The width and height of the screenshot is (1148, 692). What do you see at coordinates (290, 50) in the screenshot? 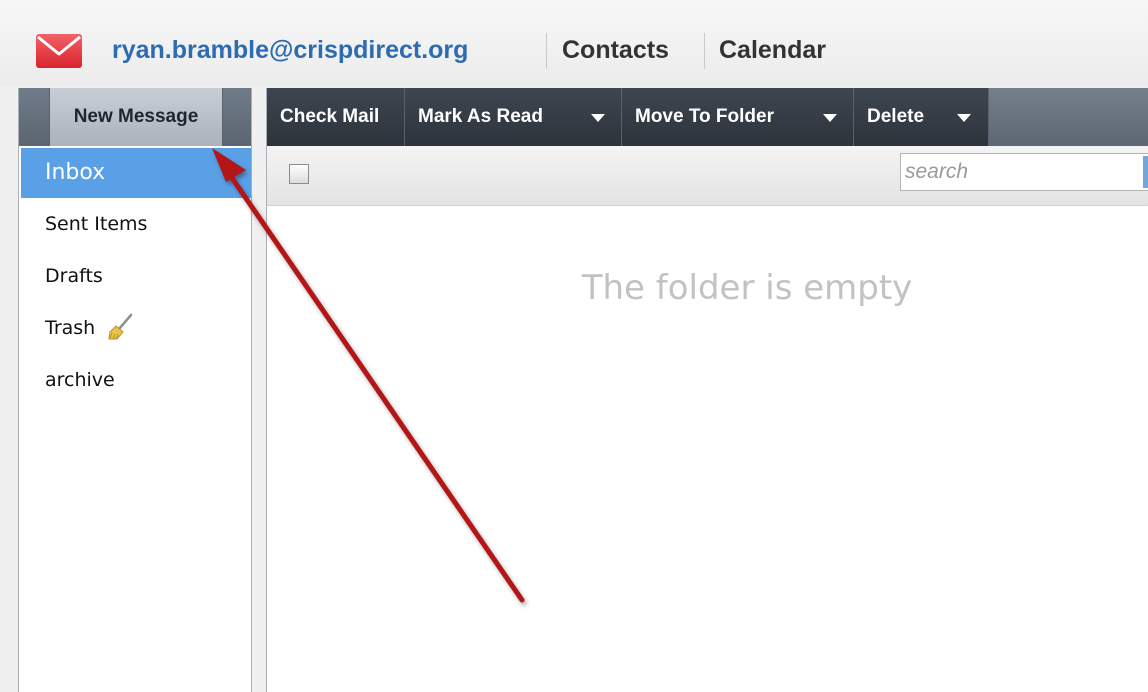
I see `account-email-link: ryan.bramble@crispdirect.org` at bounding box center [290, 50].